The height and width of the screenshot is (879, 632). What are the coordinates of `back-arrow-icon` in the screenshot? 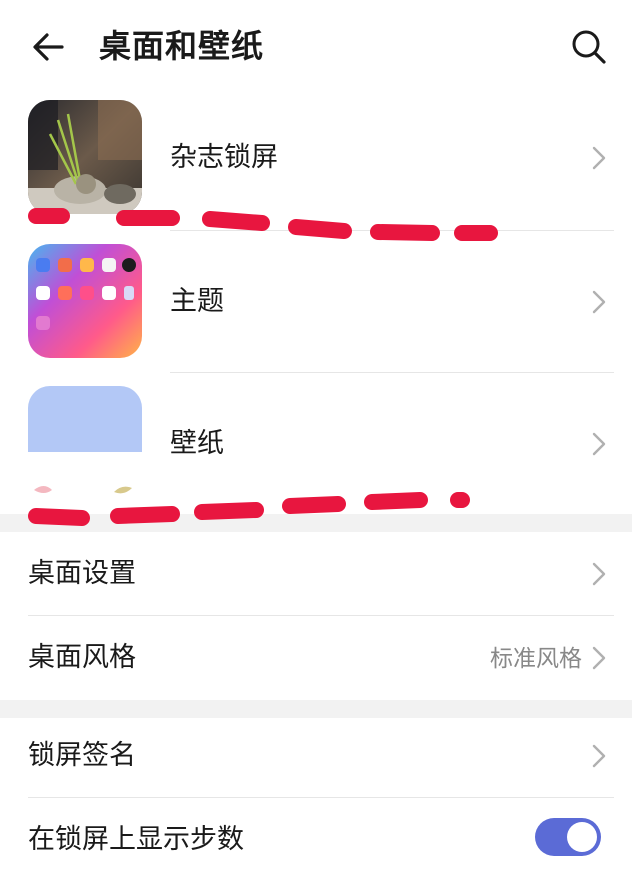 It's located at (48, 47).